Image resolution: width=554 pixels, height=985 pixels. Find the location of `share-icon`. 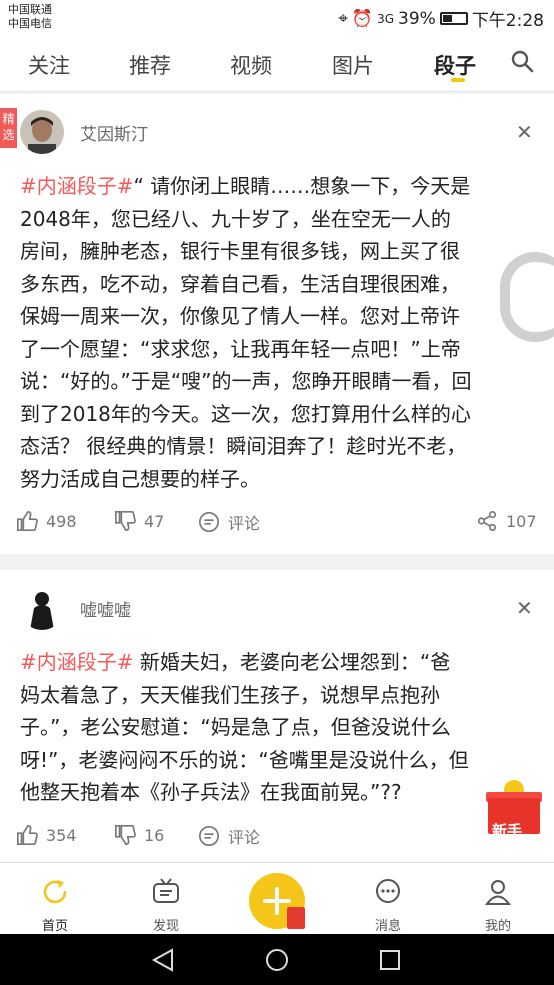

share-icon is located at coordinates (487, 521).